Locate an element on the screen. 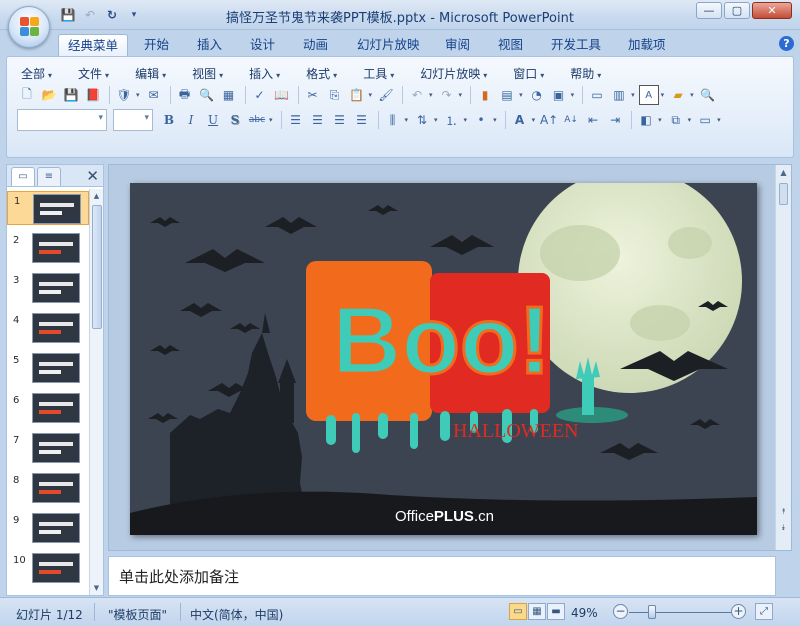  italic-button: I is located at coordinates (191, 120).